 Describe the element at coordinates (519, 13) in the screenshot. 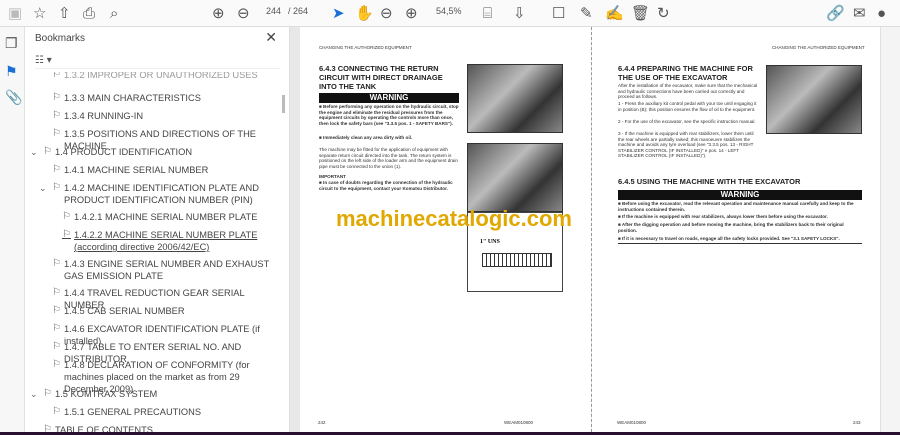

I see `scroll-mode-icon: ⇩` at that location.